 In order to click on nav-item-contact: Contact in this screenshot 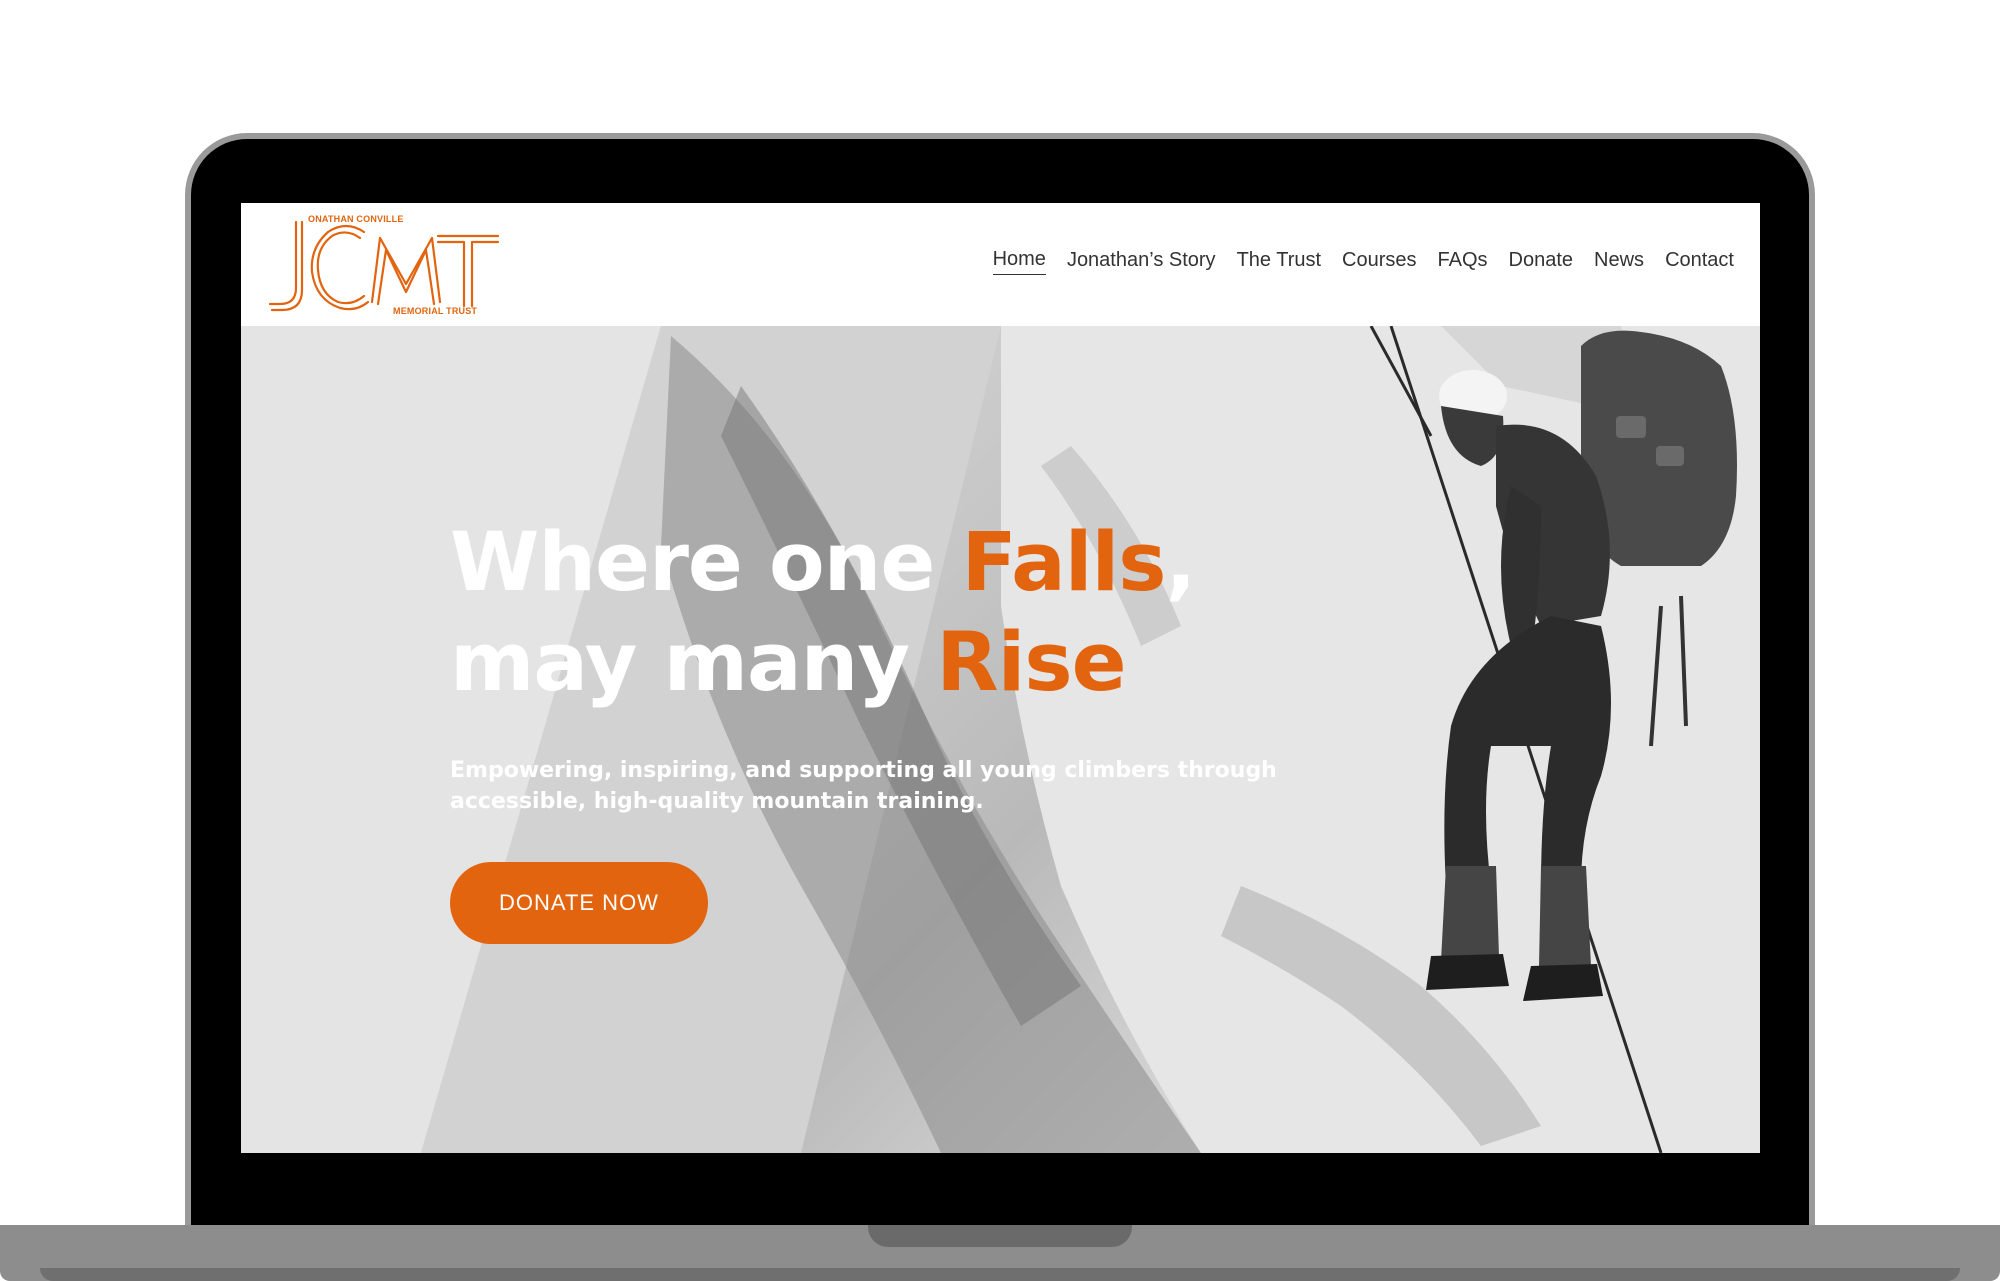, I will do `click(1699, 262)`.